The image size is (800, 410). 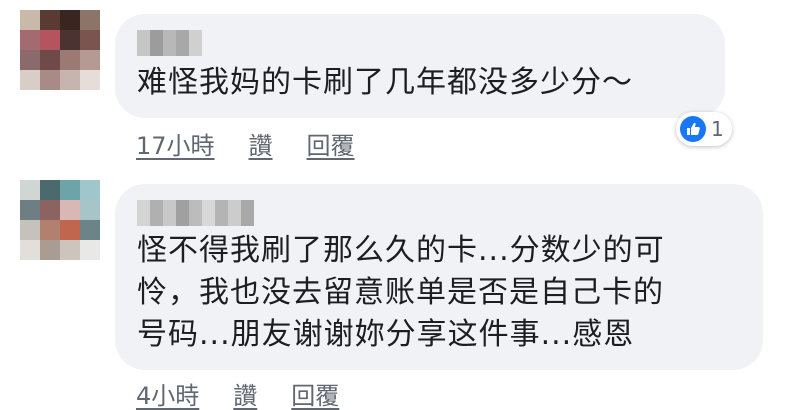 I want to click on comment-text-line: 怜，我也没去留意账单是否是自己卡的, so click(x=400, y=292).